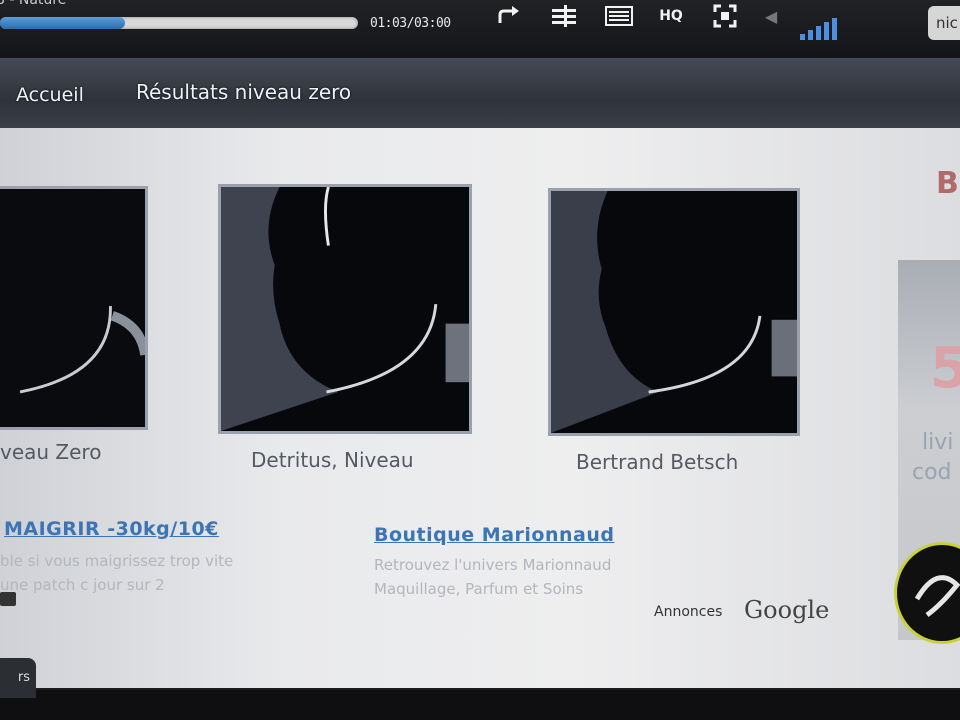 The image size is (960, 720). I want to click on nav-item-resultats: Résultats niveau zero, so click(243, 92).